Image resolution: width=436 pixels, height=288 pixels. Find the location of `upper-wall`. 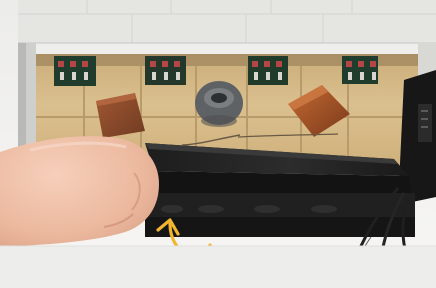

upper-wall is located at coordinates (227, 21).